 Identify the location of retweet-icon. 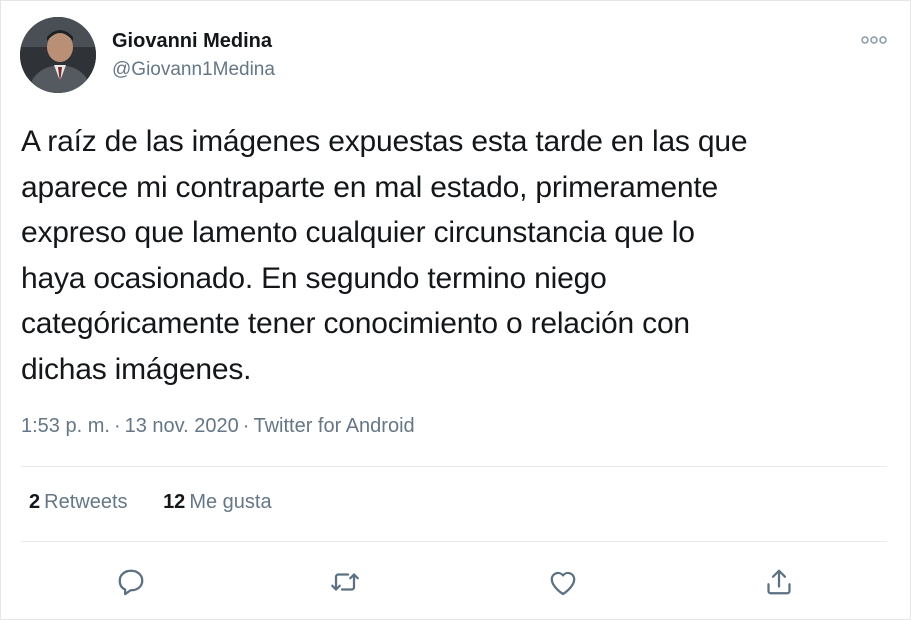
(345, 582).